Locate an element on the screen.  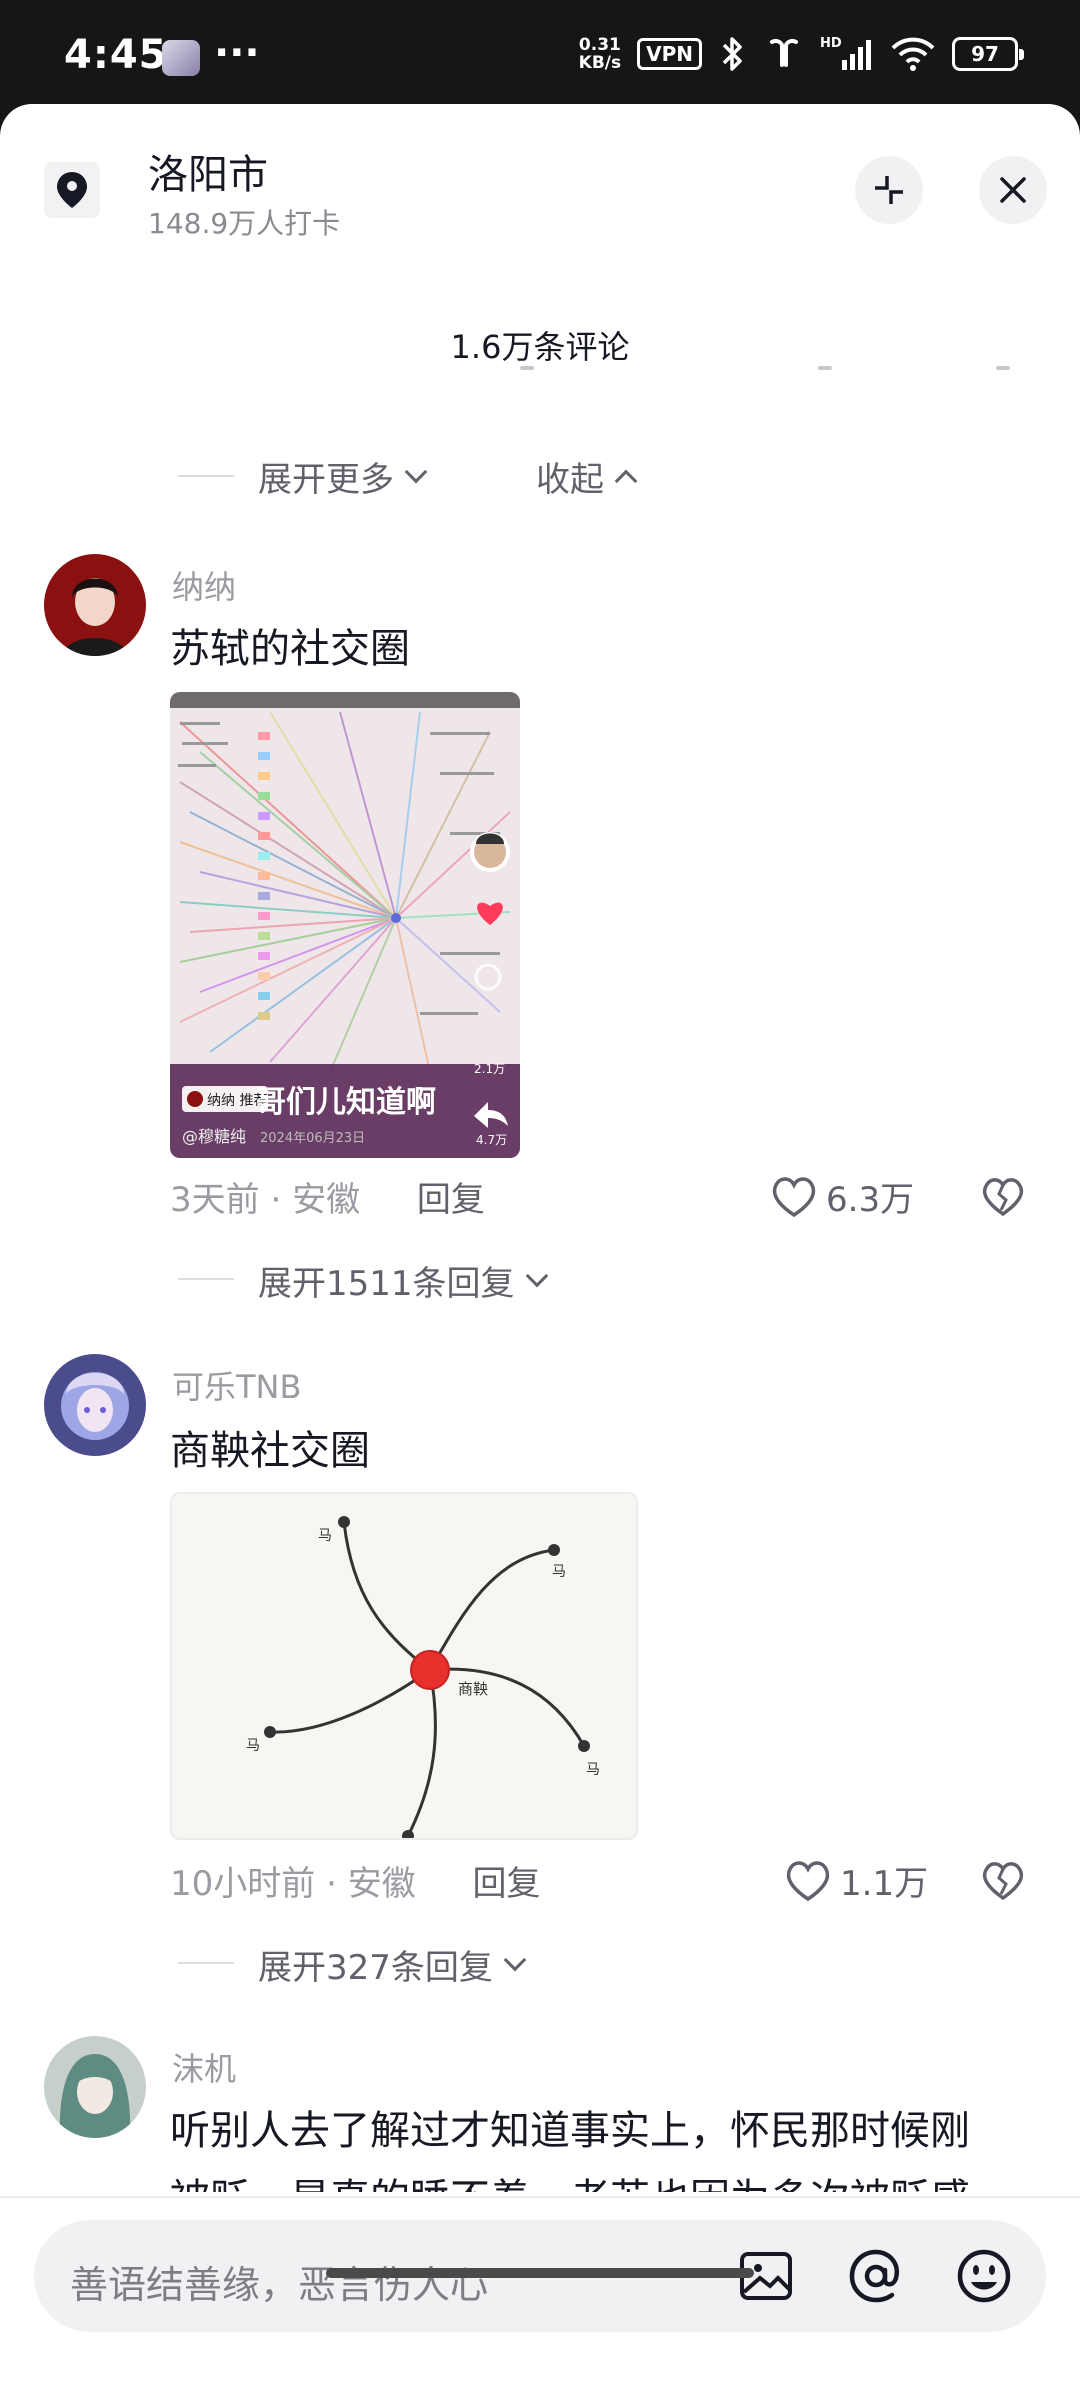
earbuds-icon is located at coordinates (784, 52).